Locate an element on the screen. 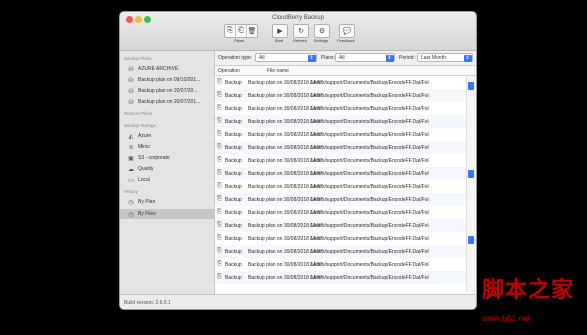 The height and width of the screenshot is (335, 587). sidebar-item-backup-plan: ⛁ AZURE ARCHIVE is located at coordinates (167, 69).